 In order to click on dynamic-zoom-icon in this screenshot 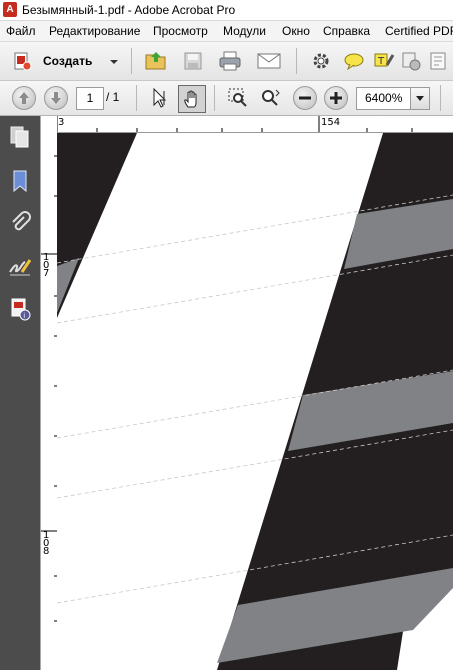, I will do `click(270, 98)`.